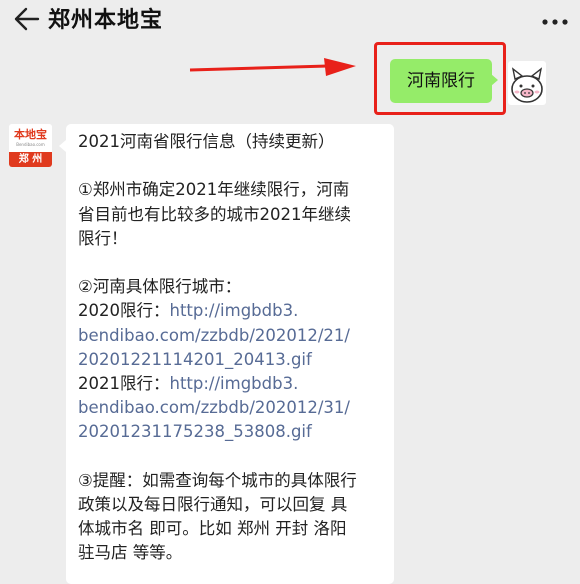  What do you see at coordinates (555, 22) in the screenshot?
I see `more-dots-icon` at bounding box center [555, 22].